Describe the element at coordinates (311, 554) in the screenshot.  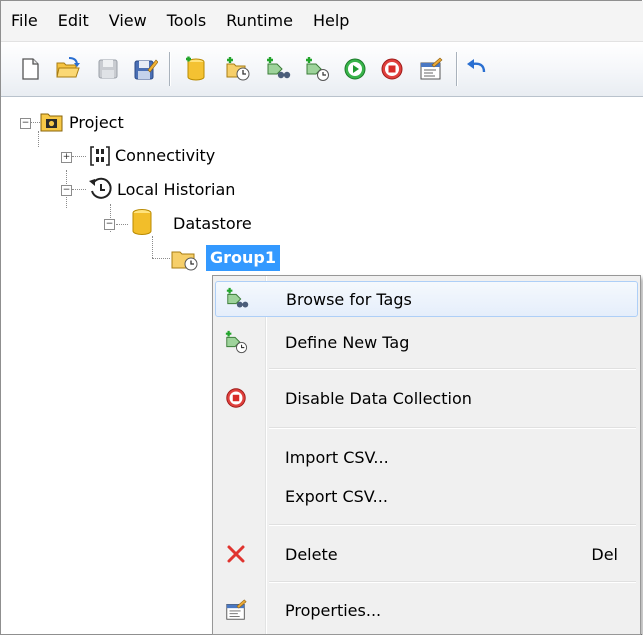
I see `menu-item-label: Delete` at that location.